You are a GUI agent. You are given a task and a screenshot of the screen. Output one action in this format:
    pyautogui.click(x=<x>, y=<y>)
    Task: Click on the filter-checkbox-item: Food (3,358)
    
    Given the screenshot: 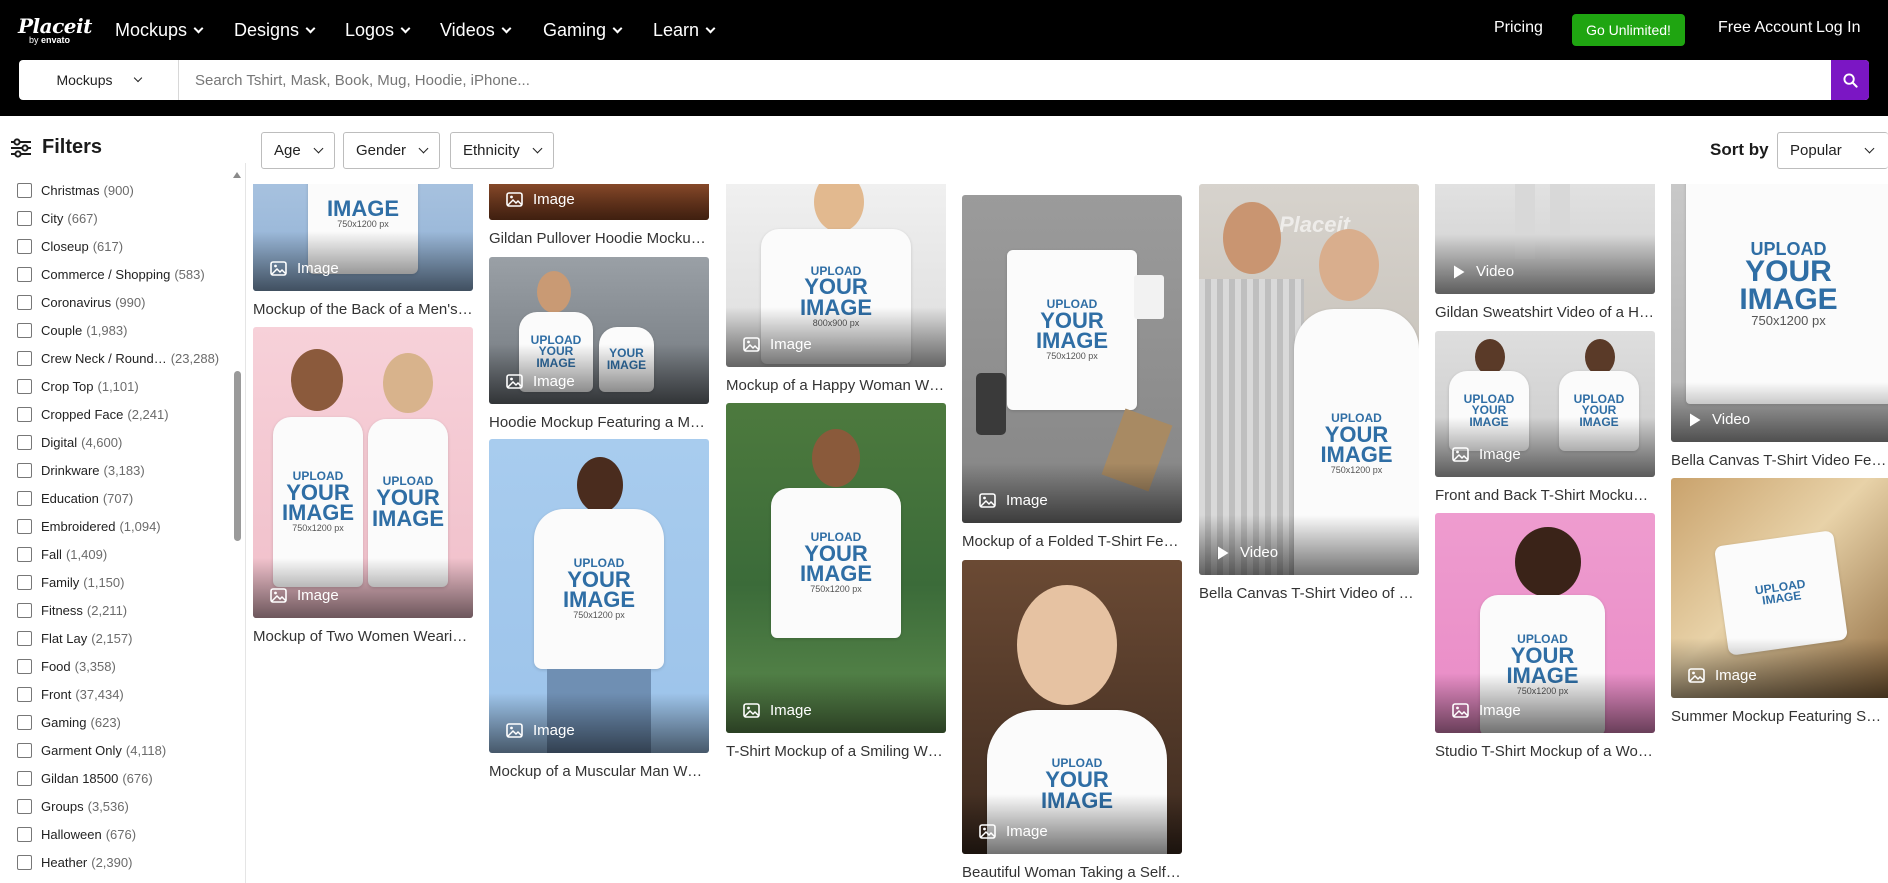 What is the action you would take?
    pyautogui.click(x=66, y=666)
    